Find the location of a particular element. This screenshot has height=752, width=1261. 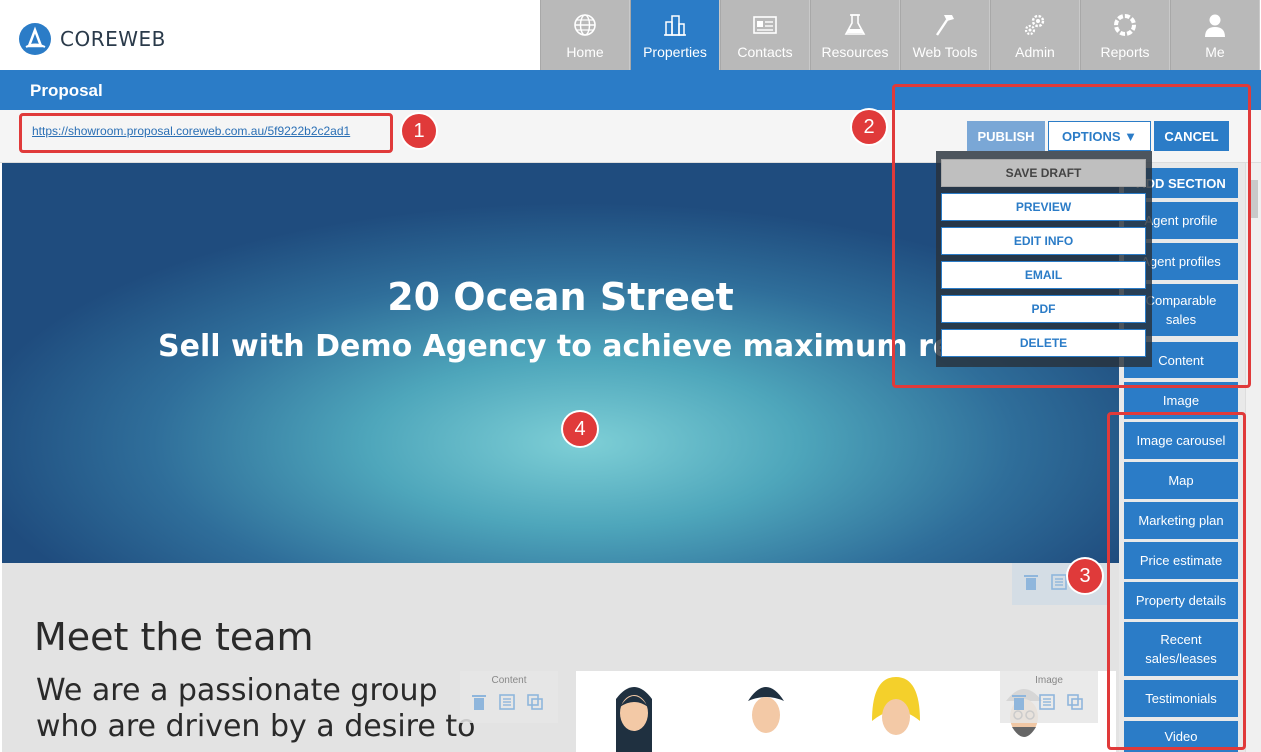

annotation-badge-3: 3 is located at coordinates (1085, 576).